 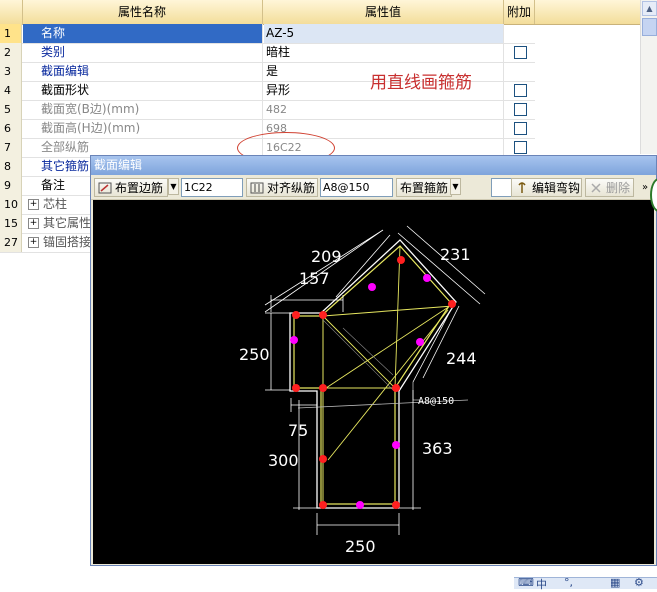 What do you see at coordinates (291, 188) in the screenshot?
I see `align-long-rebar-label: 对齐纵筋` at bounding box center [291, 188].